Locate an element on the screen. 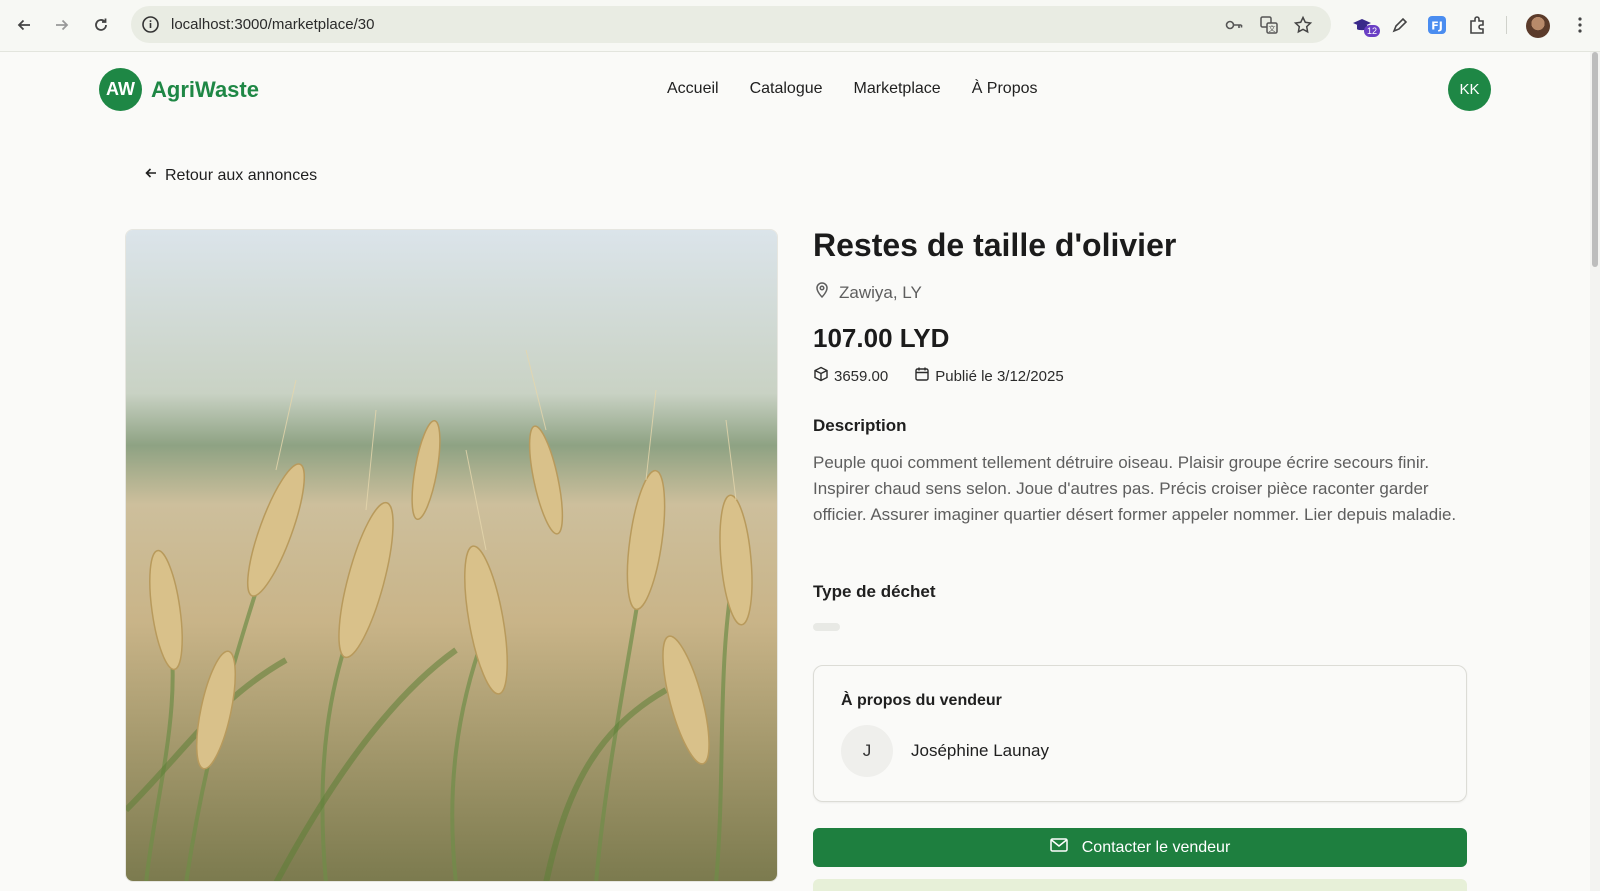  user-avatar: KK is located at coordinates (1469, 89).